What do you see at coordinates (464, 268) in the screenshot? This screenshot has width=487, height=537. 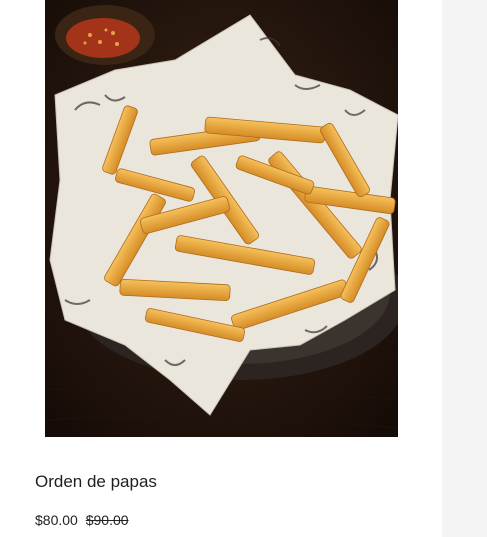 I see `page-gutter` at bounding box center [464, 268].